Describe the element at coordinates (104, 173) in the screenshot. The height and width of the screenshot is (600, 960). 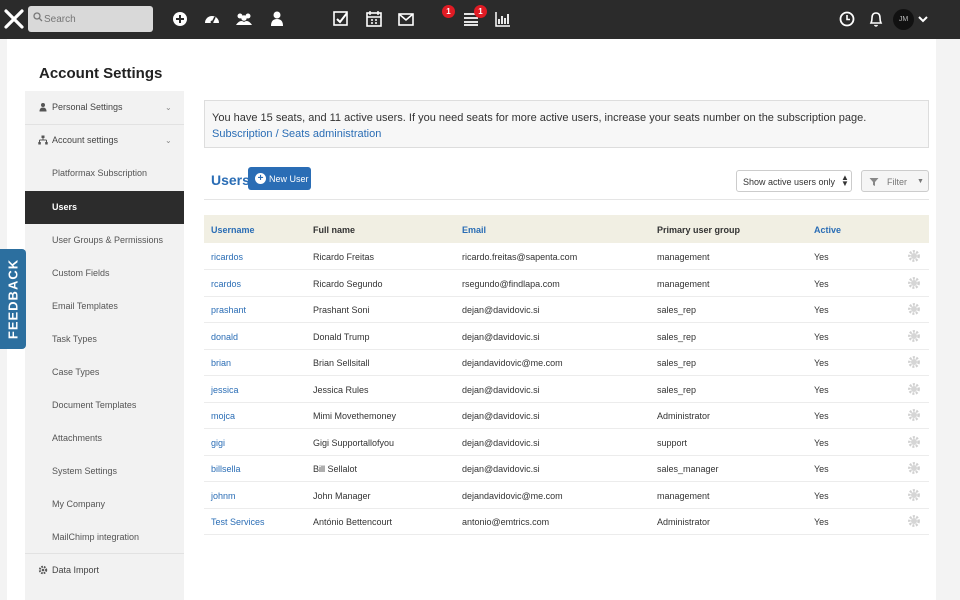
I see `sidebar-item-platformax-subscription: Platformax Subscription` at that location.